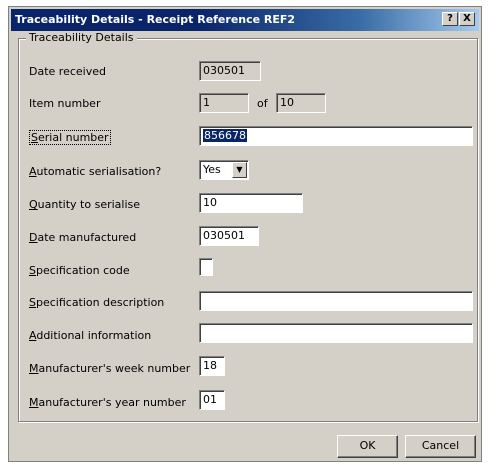 The image size is (491, 470). What do you see at coordinates (336, 333) in the screenshot?
I see `additional-information-input` at bounding box center [336, 333].